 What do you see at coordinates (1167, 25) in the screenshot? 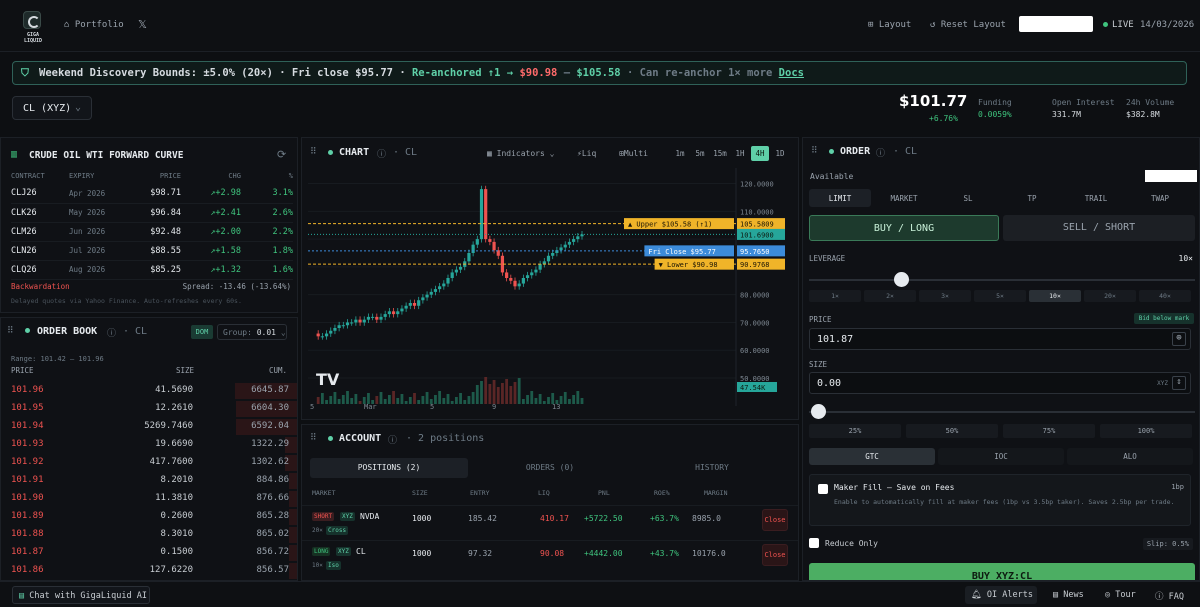
I see `date-label: 14/03/2026` at bounding box center [1167, 25].